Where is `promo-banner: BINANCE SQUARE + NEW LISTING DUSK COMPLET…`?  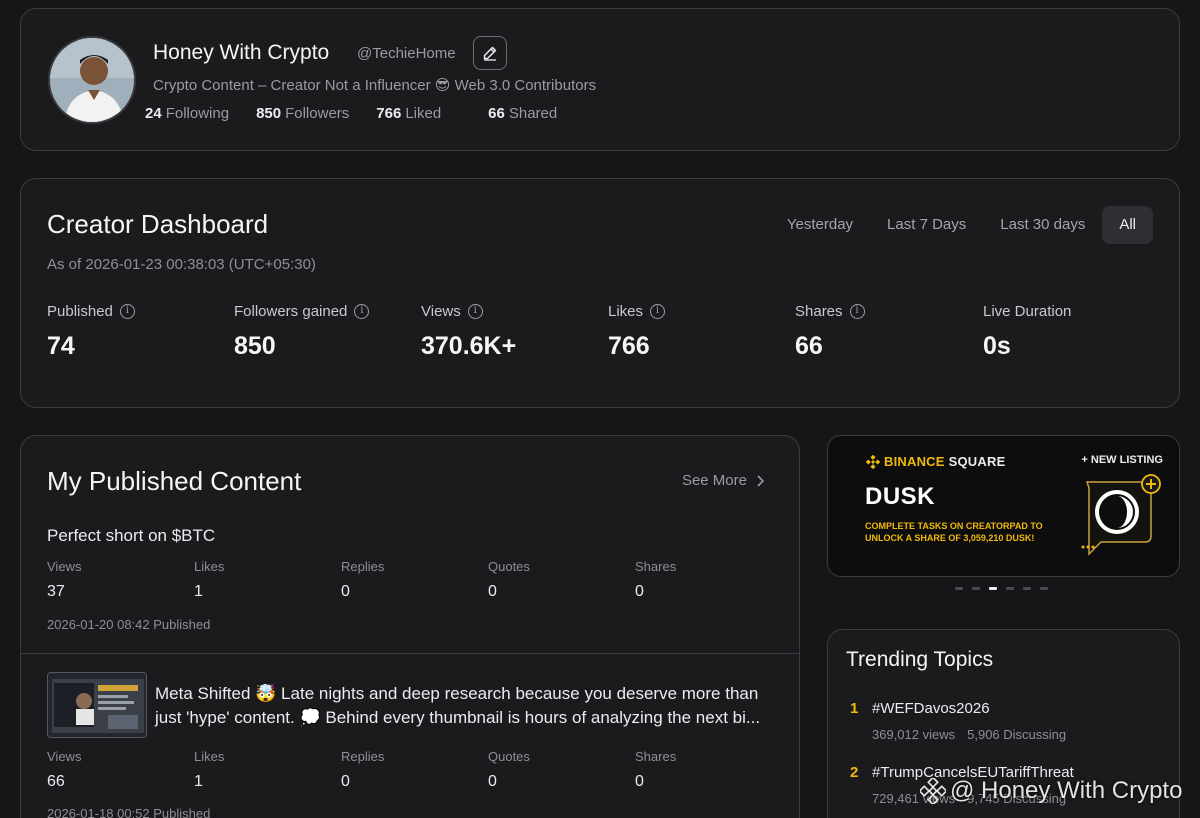 promo-banner: BINANCE SQUARE + NEW LISTING DUSK COMPLET… is located at coordinates (1003, 506).